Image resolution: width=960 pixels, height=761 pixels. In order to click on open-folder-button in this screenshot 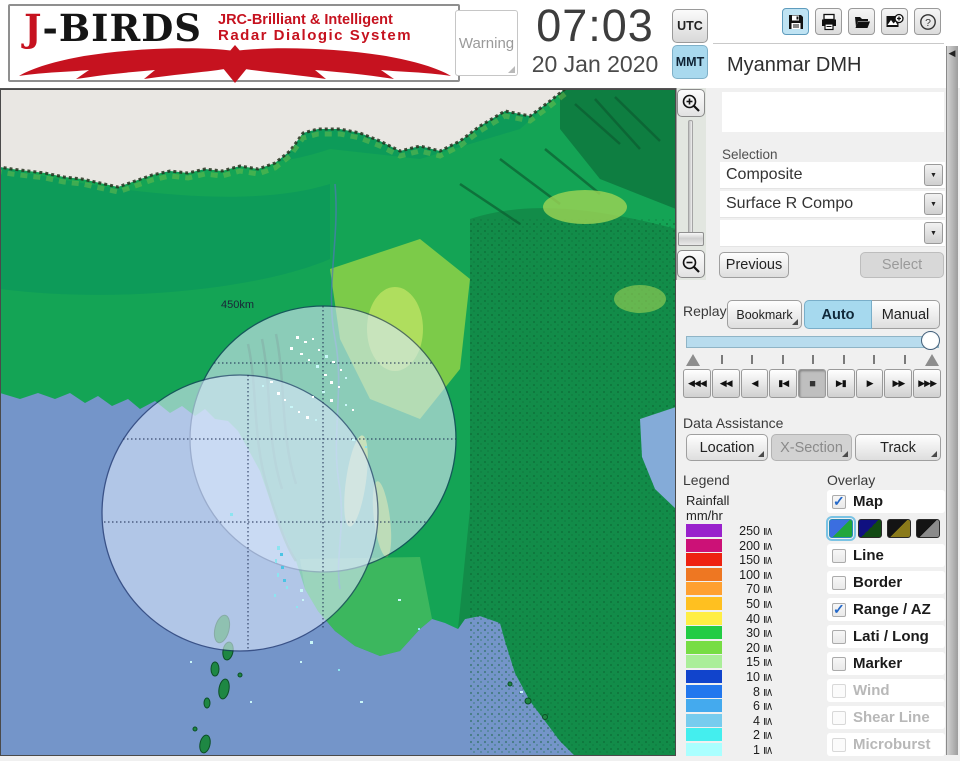, I will do `click(861, 21)`.